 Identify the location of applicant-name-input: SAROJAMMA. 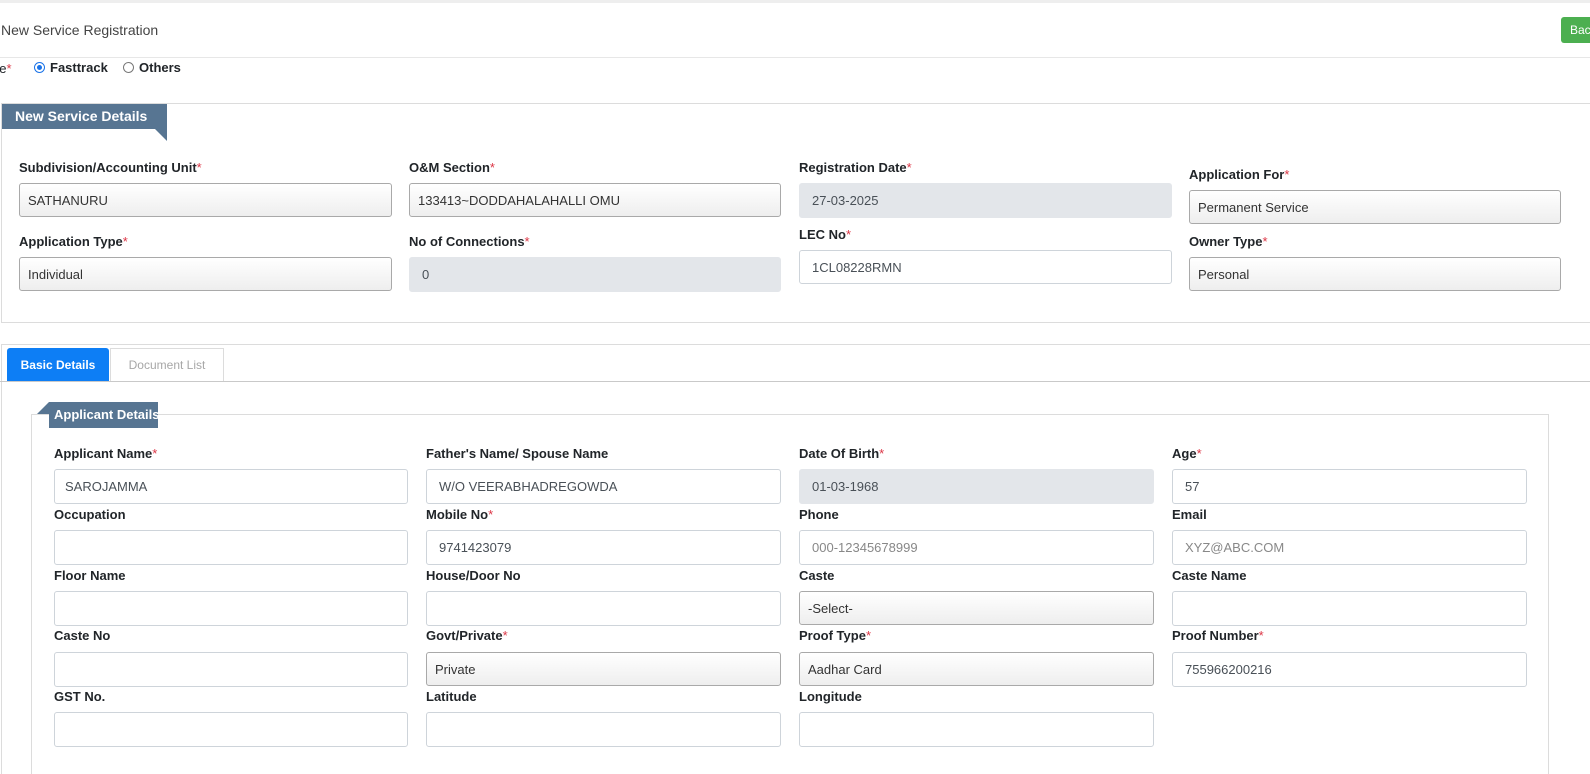
(231, 486).